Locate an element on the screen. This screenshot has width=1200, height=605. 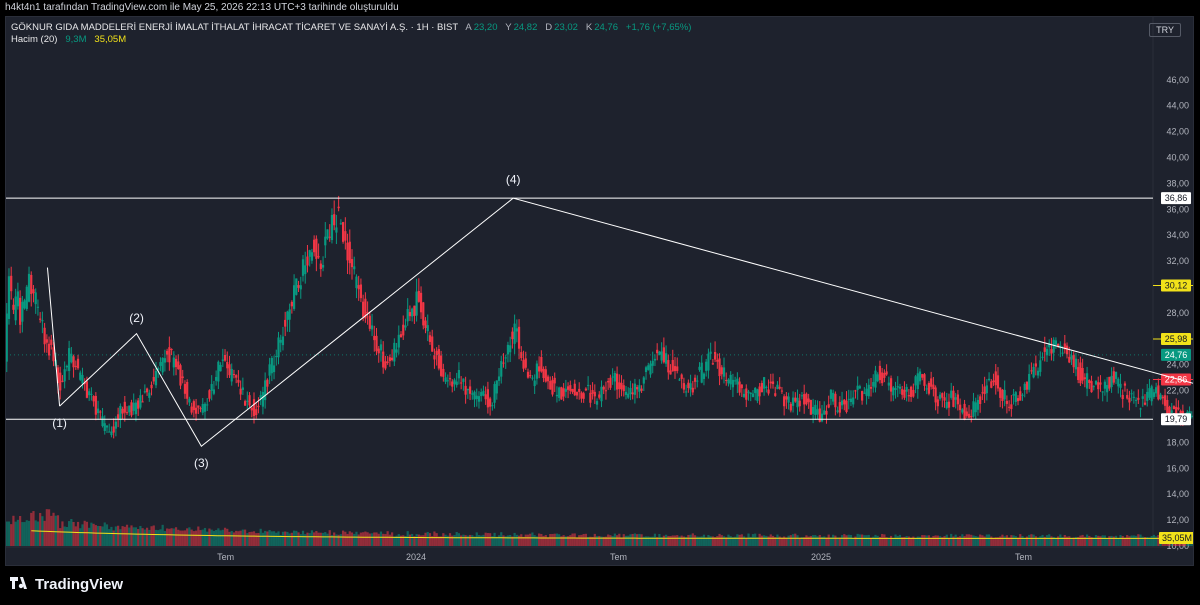
low-label: D is located at coordinates (549, 27).